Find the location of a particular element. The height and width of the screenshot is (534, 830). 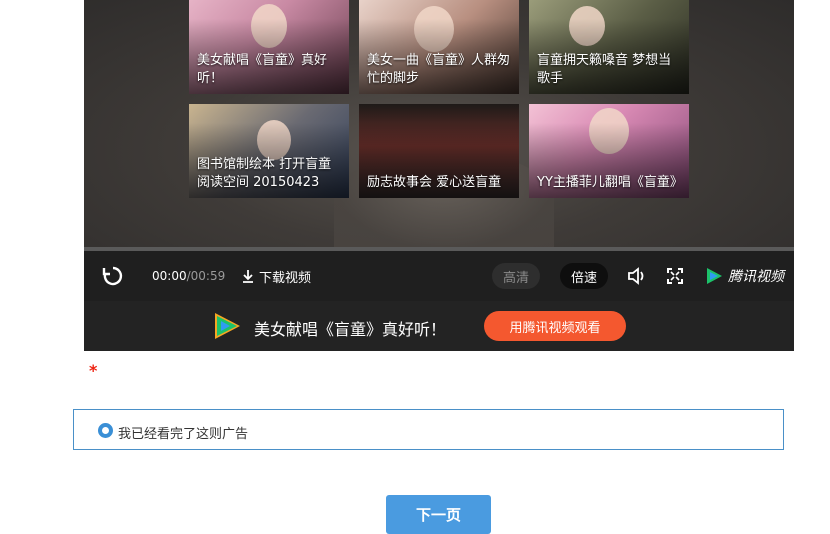

volume-icon is located at coordinates (636, 276).